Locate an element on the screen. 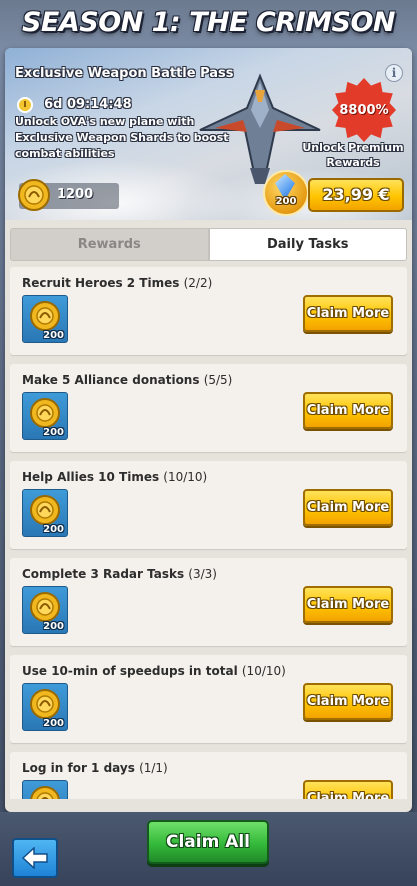  task-progress: (3/3) is located at coordinates (202, 574).